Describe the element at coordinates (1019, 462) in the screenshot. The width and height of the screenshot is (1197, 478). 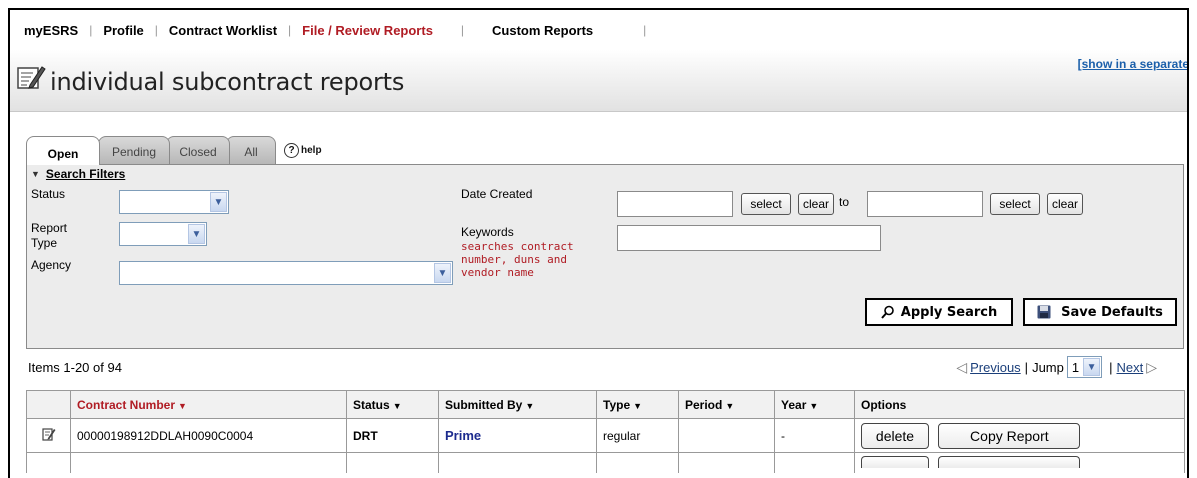
I see `options-cell` at that location.